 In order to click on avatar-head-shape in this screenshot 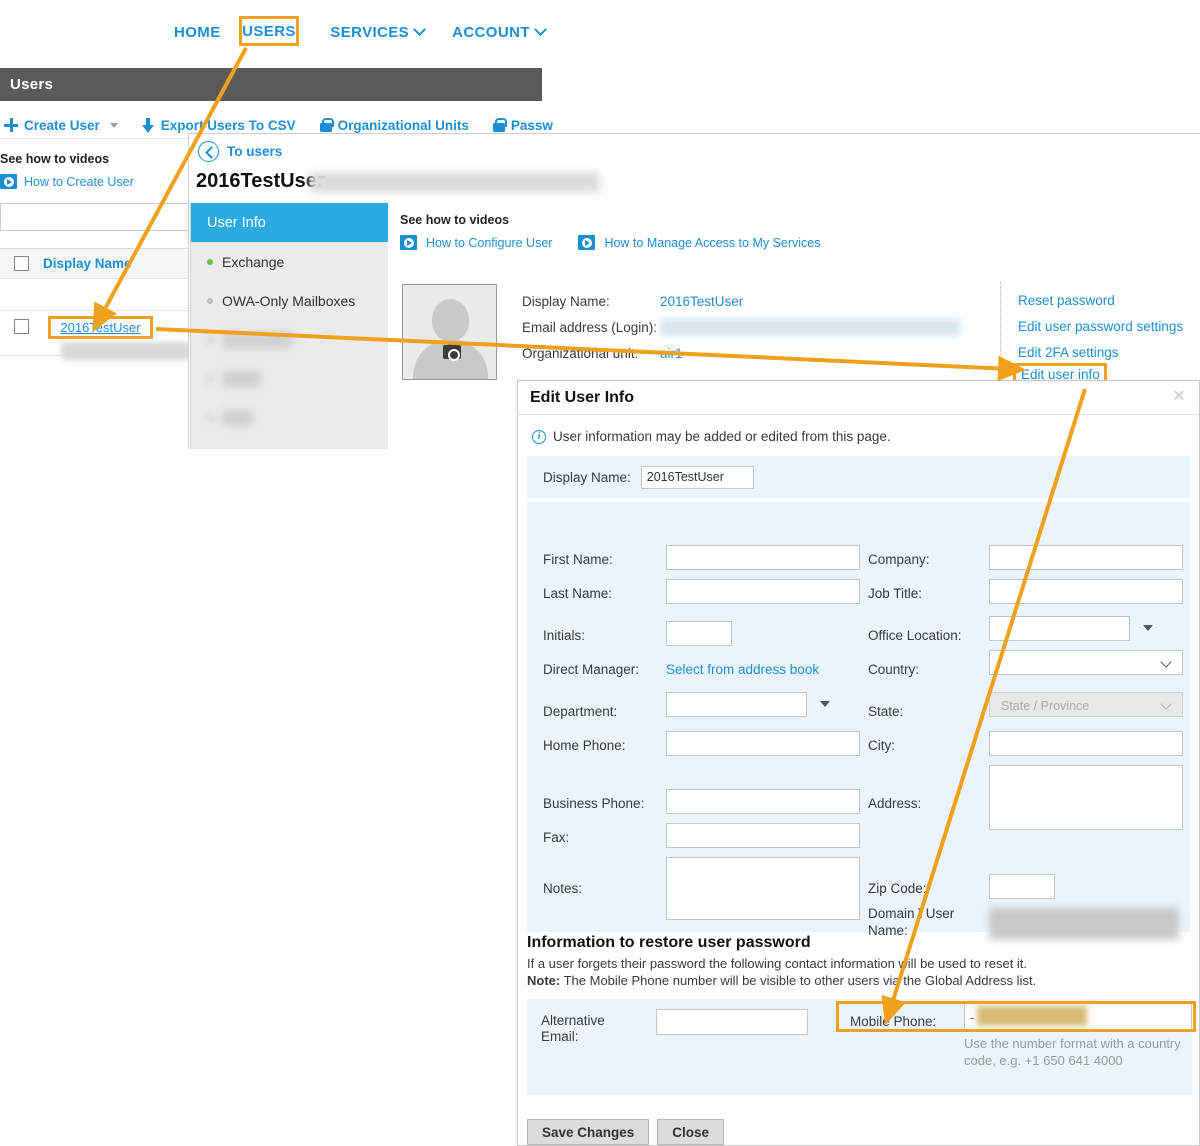, I will do `click(450, 320)`.